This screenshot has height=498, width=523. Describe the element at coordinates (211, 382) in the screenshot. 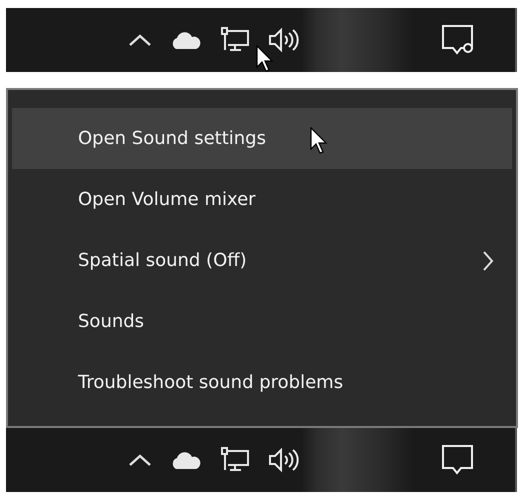

I see `menu-item-label: Troubleshoot sound problems` at that location.